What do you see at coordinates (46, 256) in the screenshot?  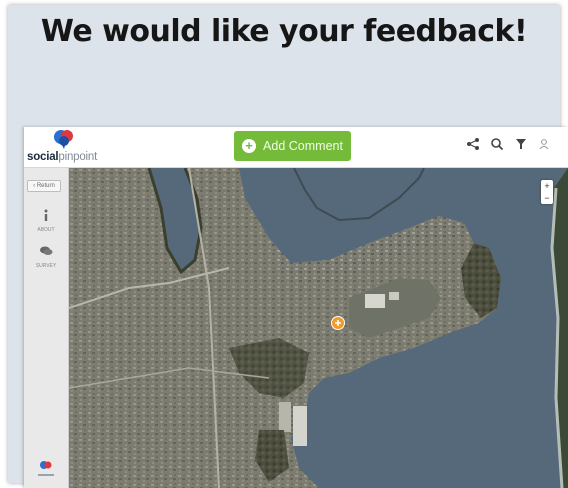 I see `sidebar-item-survey: SURVEY` at bounding box center [46, 256].